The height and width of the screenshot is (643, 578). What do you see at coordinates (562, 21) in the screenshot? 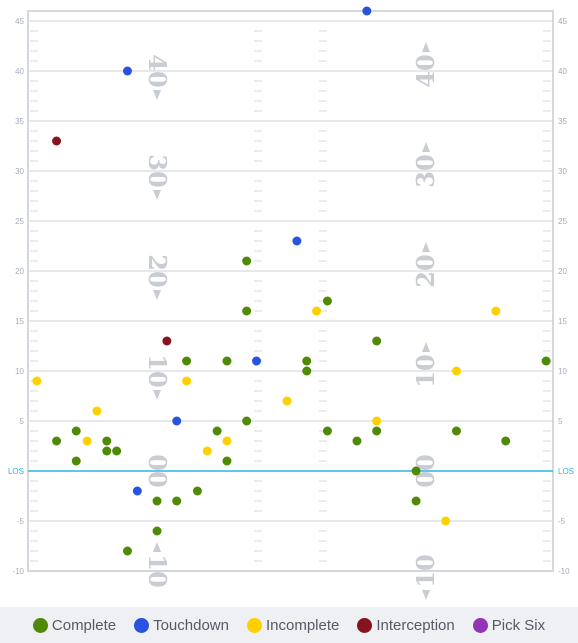
I see `y-tick-label-right: 45` at bounding box center [562, 21].